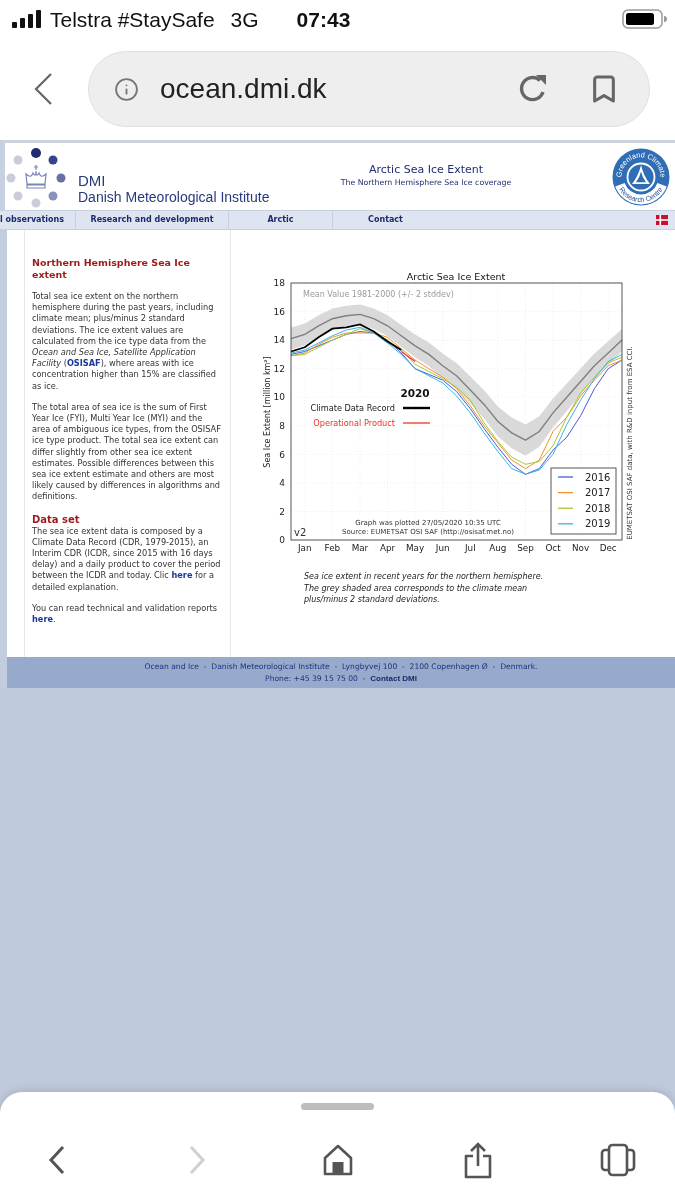  Describe the element at coordinates (498, 548) in the screenshot. I see `x-tick-label: Aug` at that location.